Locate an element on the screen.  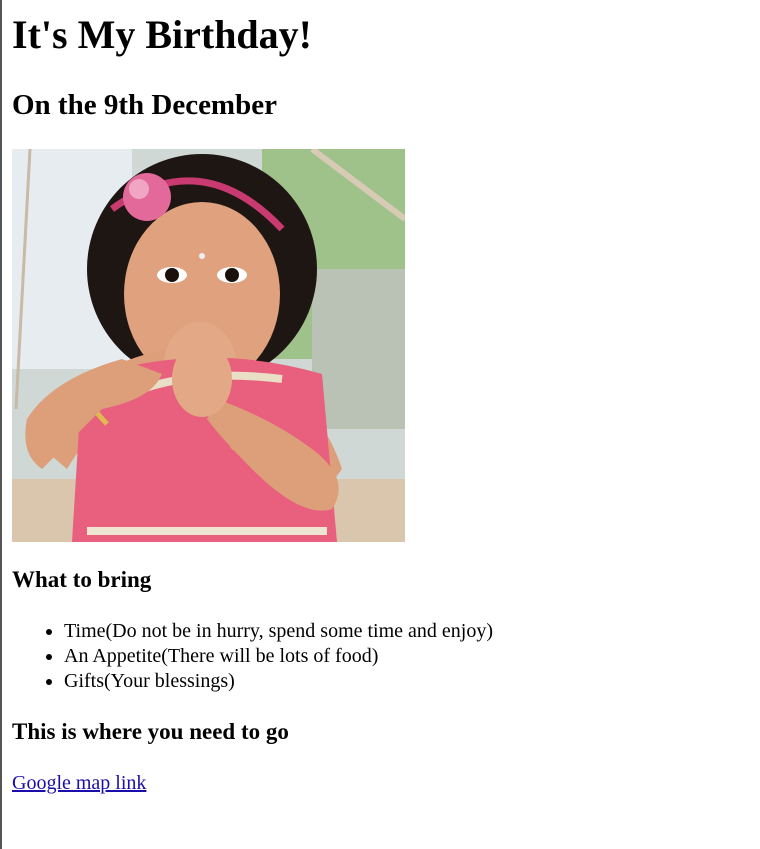
directions-heading: This is where you need to go is located at coordinates (150, 731).